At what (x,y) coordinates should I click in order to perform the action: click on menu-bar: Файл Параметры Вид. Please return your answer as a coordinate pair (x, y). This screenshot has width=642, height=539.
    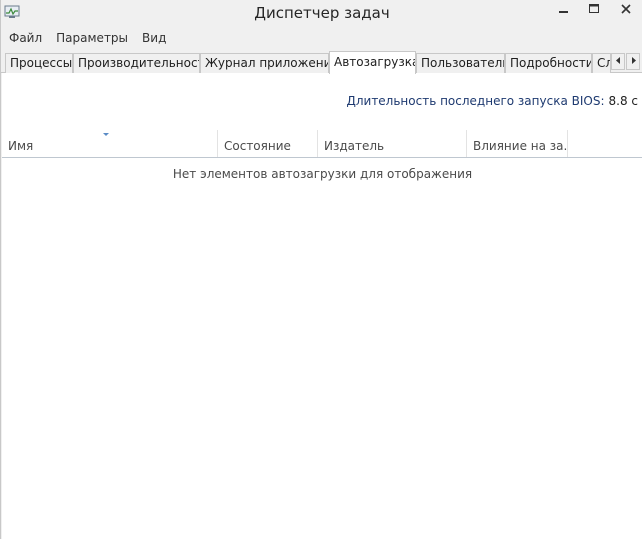
    Looking at the image, I should click on (321, 38).